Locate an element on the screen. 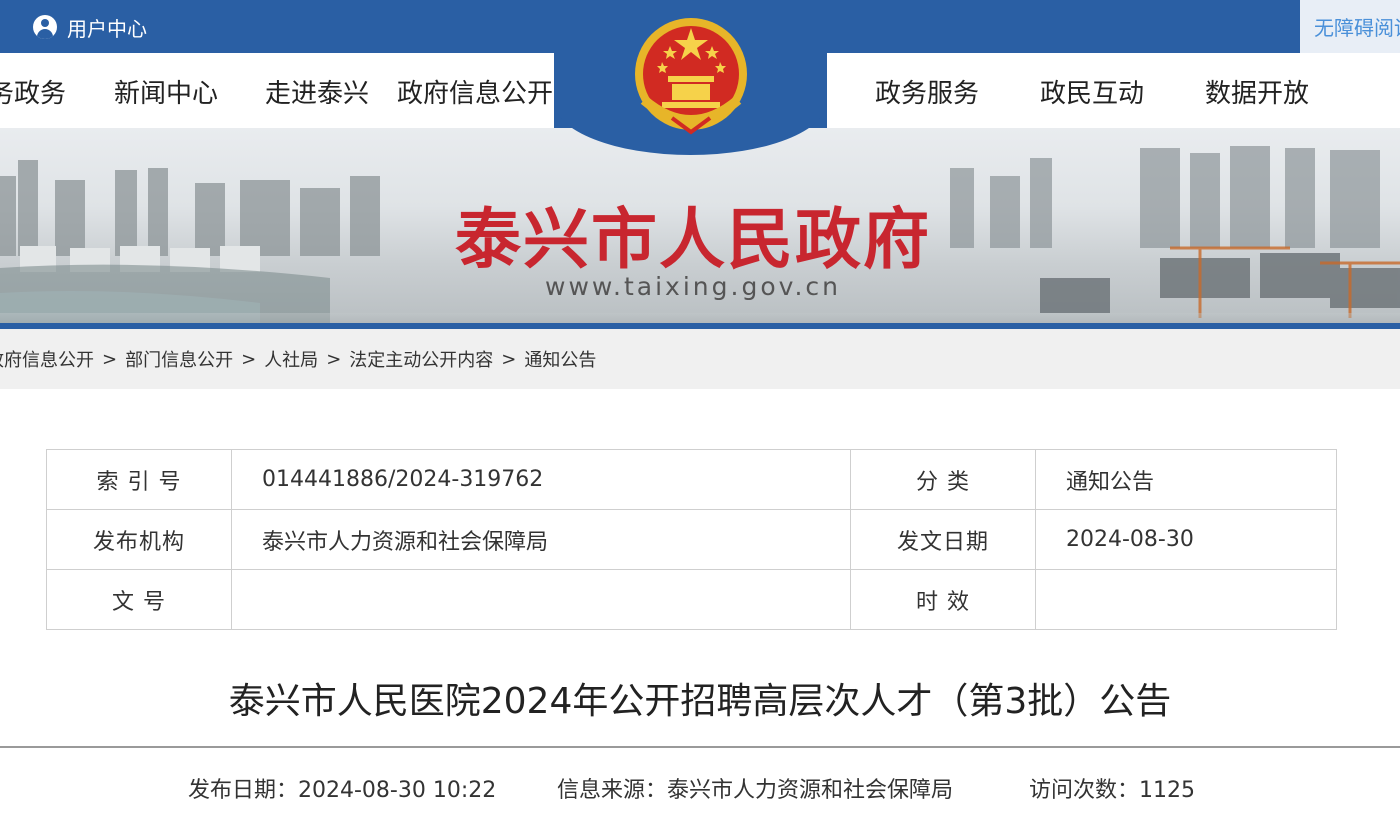 The width and height of the screenshot is (1400, 833). nav-item-open-data: 数据开放 is located at coordinates (1257, 91).